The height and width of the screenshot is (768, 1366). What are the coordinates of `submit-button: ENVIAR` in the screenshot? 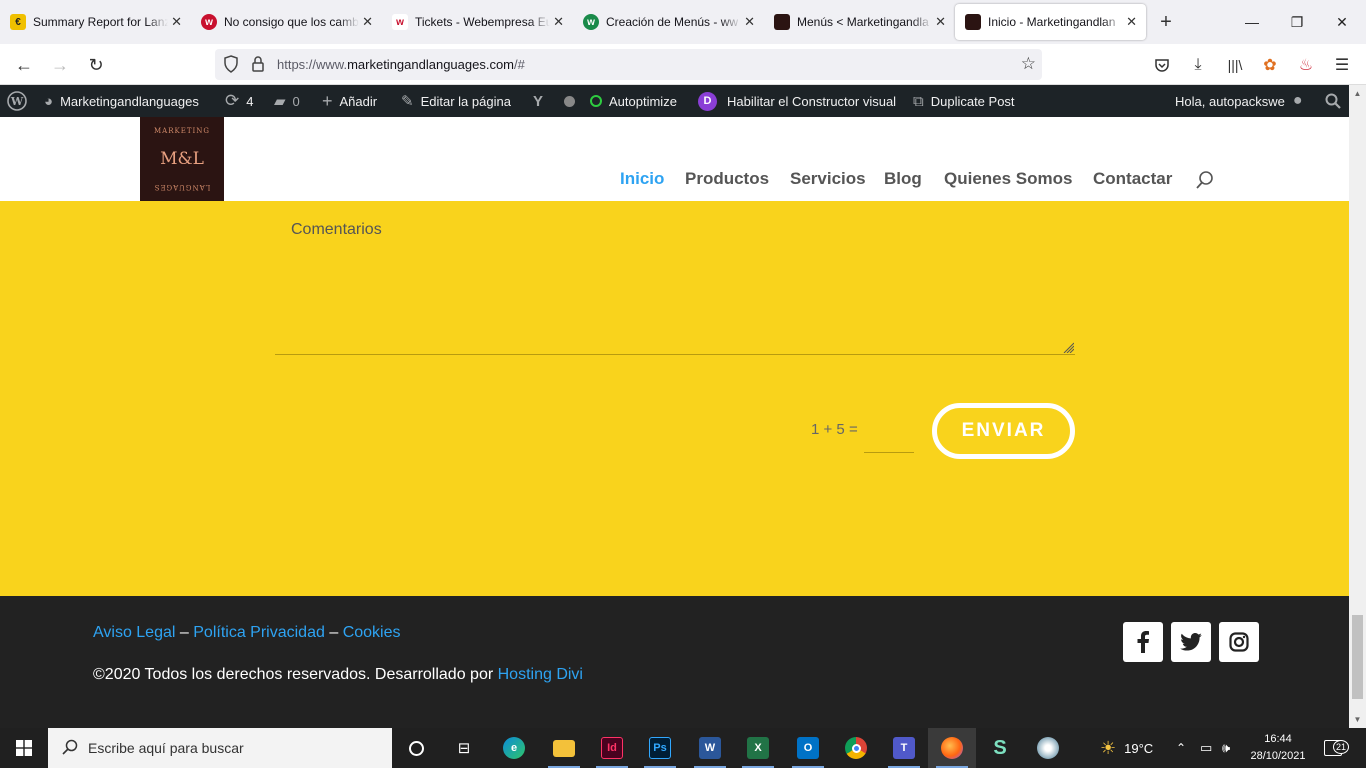 It's located at (1003, 431).